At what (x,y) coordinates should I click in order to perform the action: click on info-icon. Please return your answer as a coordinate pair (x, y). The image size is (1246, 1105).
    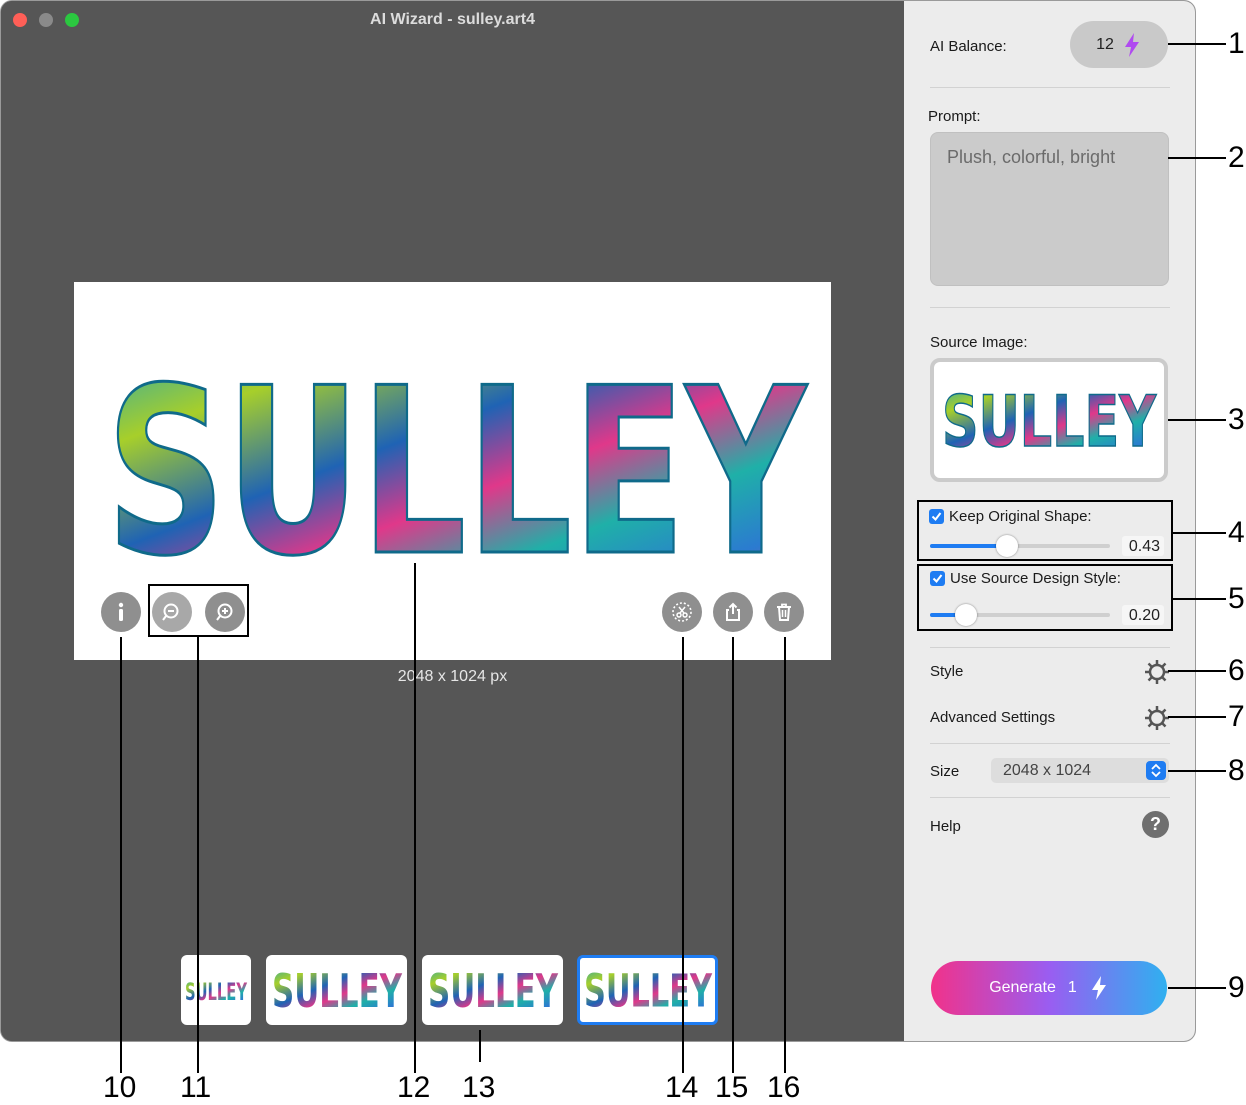
    Looking at the image, I should click on (121, 611).